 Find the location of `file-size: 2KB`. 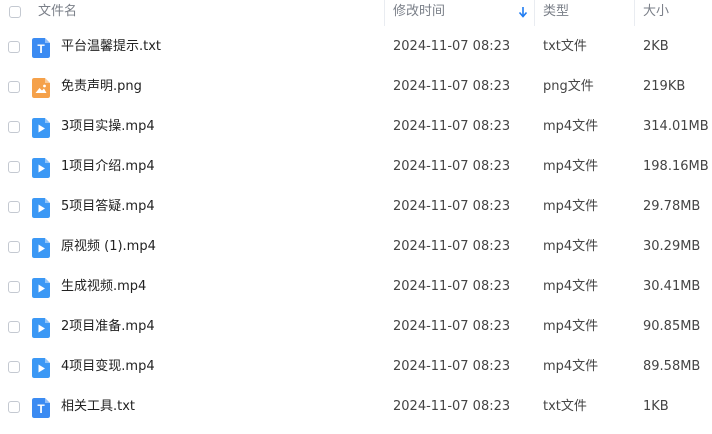

file-size: 2KB is located at coordinates (656, 46).